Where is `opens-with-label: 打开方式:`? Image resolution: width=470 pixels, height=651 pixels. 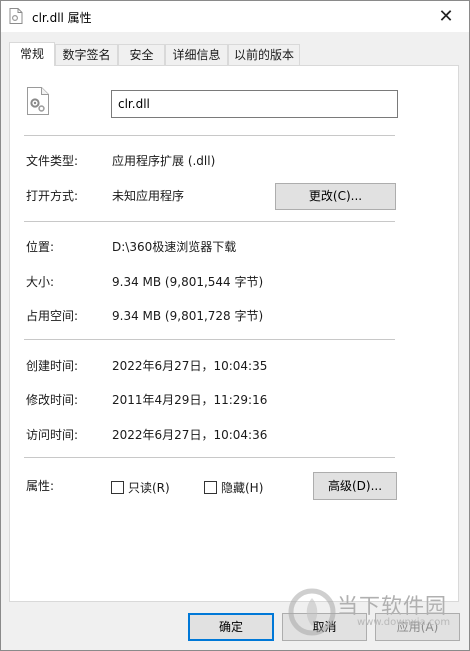
opens-with-label: 打开方式: is located at coordinates (52, 196).